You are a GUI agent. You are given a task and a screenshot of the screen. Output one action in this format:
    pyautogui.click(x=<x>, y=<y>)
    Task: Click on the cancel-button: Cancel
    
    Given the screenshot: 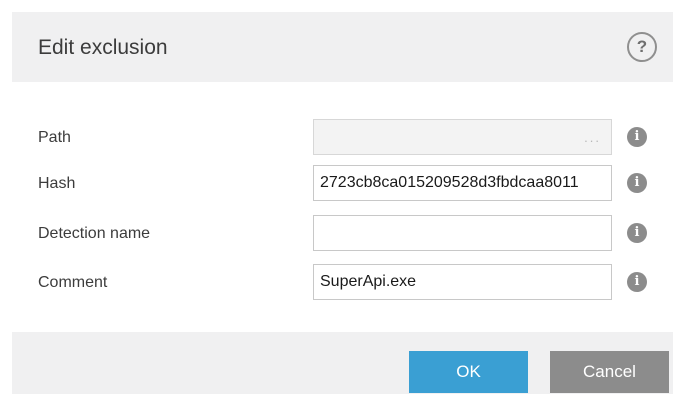 What is the action you would take?
    pyautogui.click(x=609, y=372)
    